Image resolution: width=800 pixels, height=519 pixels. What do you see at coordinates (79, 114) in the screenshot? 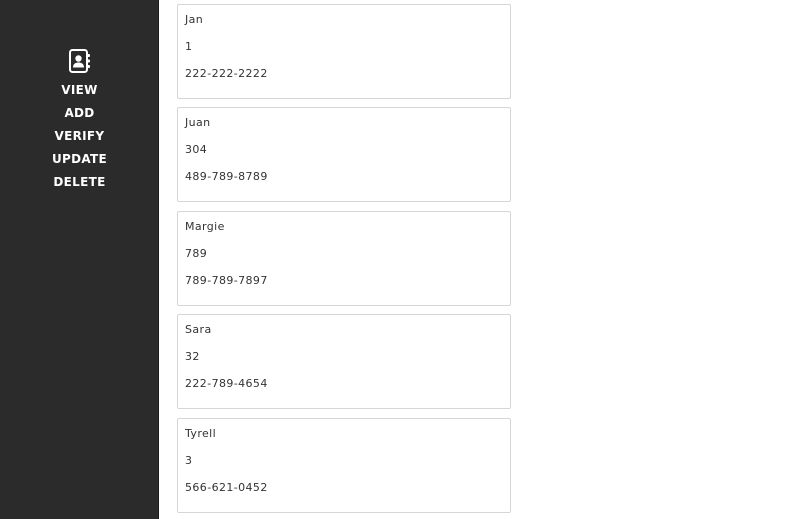
I see `nav-item-add: ADD` at bounding box center [79, 114].